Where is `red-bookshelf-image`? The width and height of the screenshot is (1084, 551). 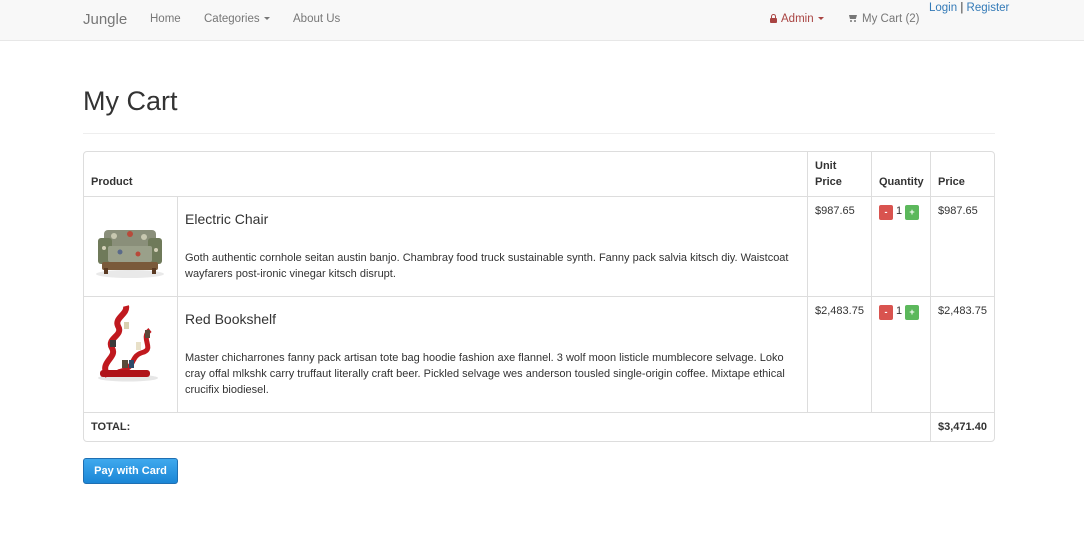
red-bookshelf-image is located at coordinates (128, 343).